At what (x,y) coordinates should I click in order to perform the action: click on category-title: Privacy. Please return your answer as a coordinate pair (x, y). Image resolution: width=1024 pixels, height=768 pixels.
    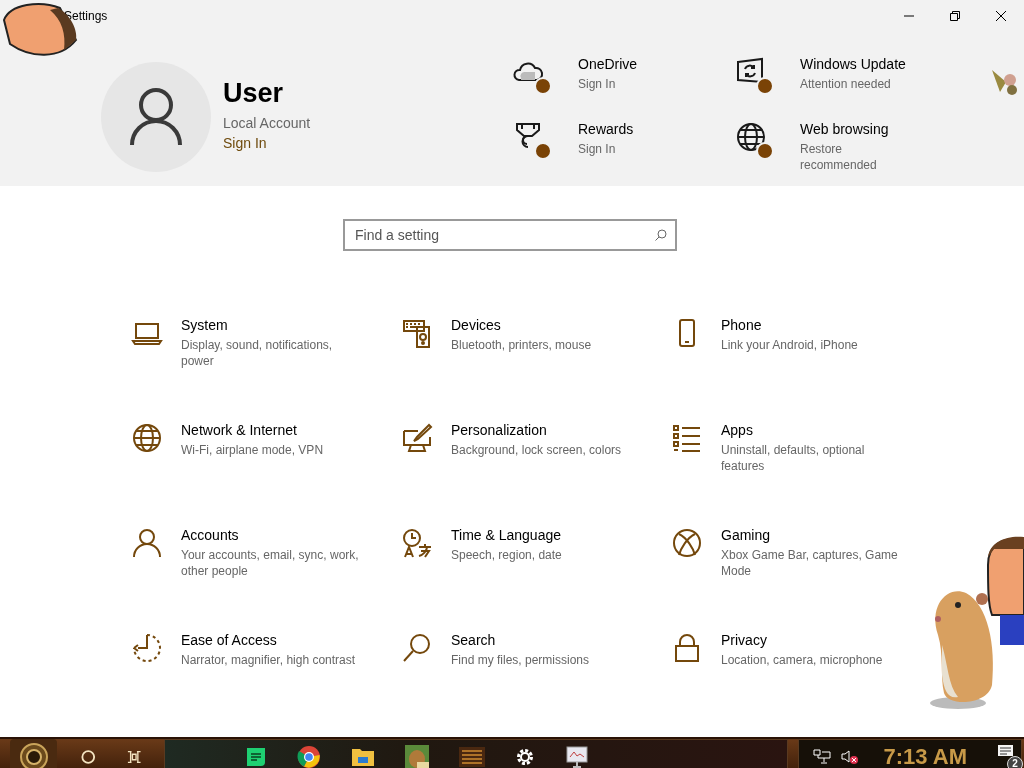
    Looking at the image, I should click on (811, 640).